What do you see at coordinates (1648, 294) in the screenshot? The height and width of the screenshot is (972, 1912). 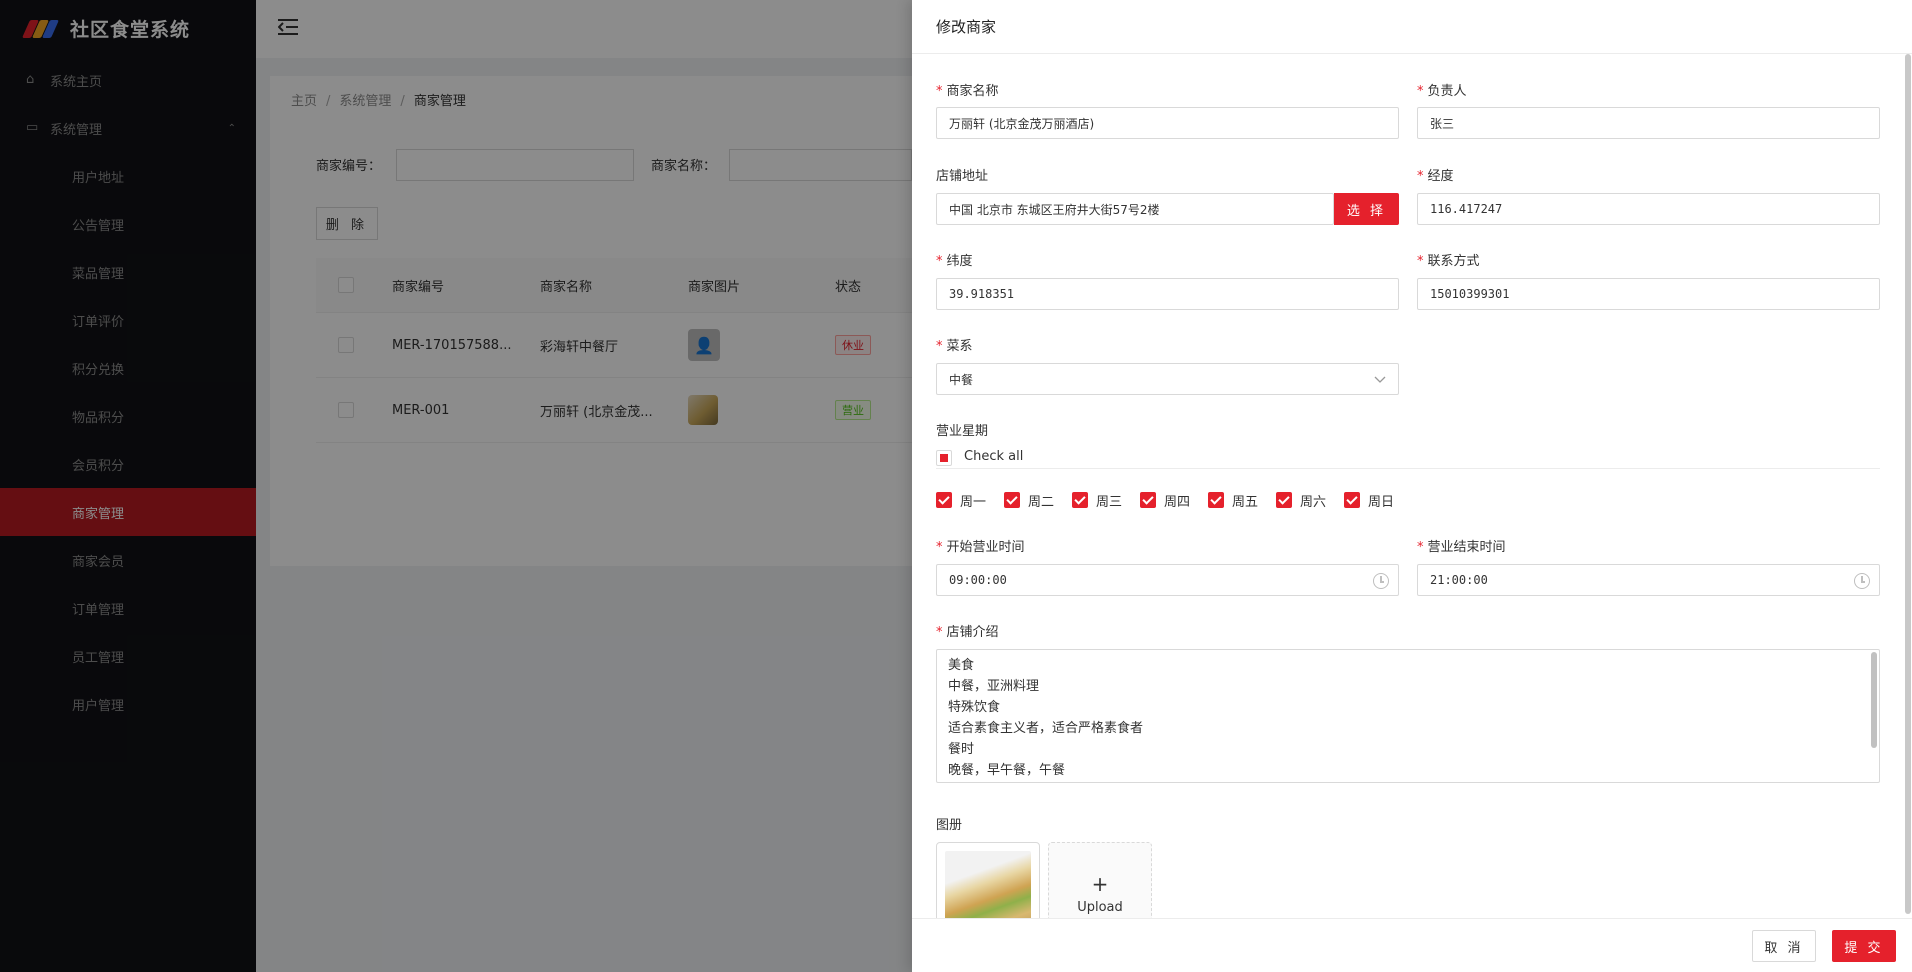 I see `contact-input: 15010399301` at bounding box center [1648, 294].